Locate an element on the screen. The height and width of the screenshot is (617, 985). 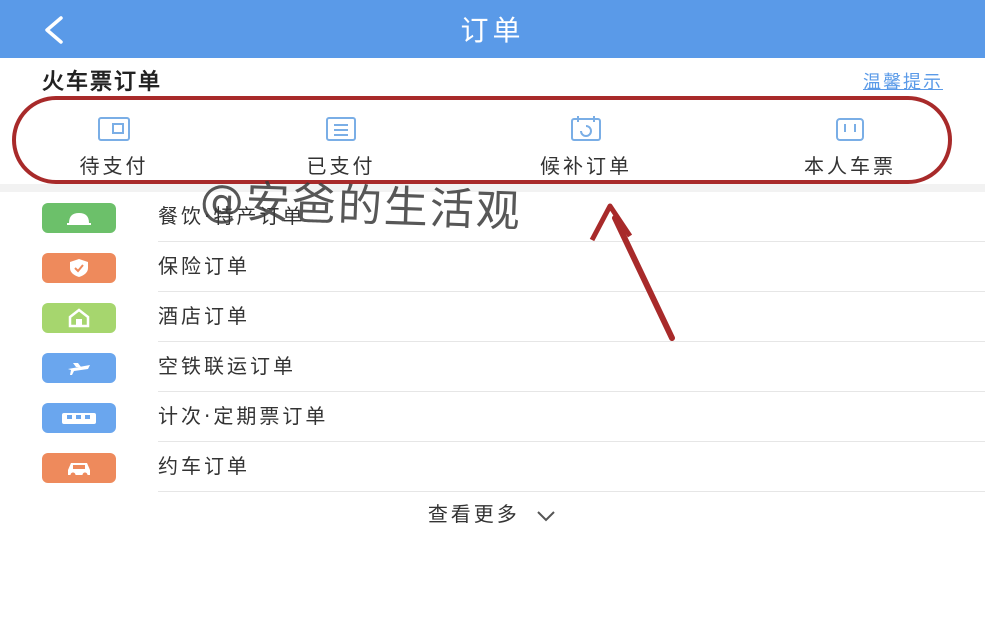
plane-icon is located at coordinates (79, 368).